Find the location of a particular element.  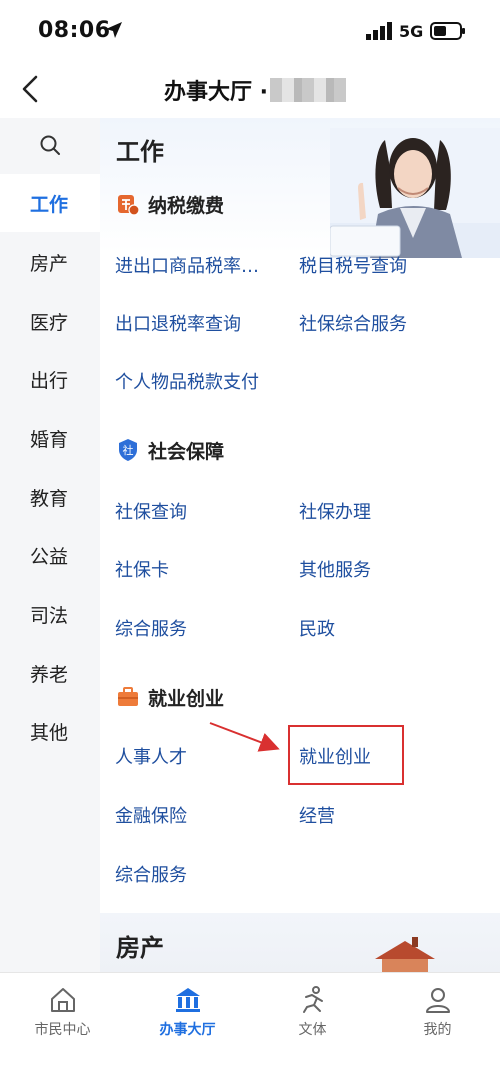

title-redacted-blur is located at coordinates (308, 90).